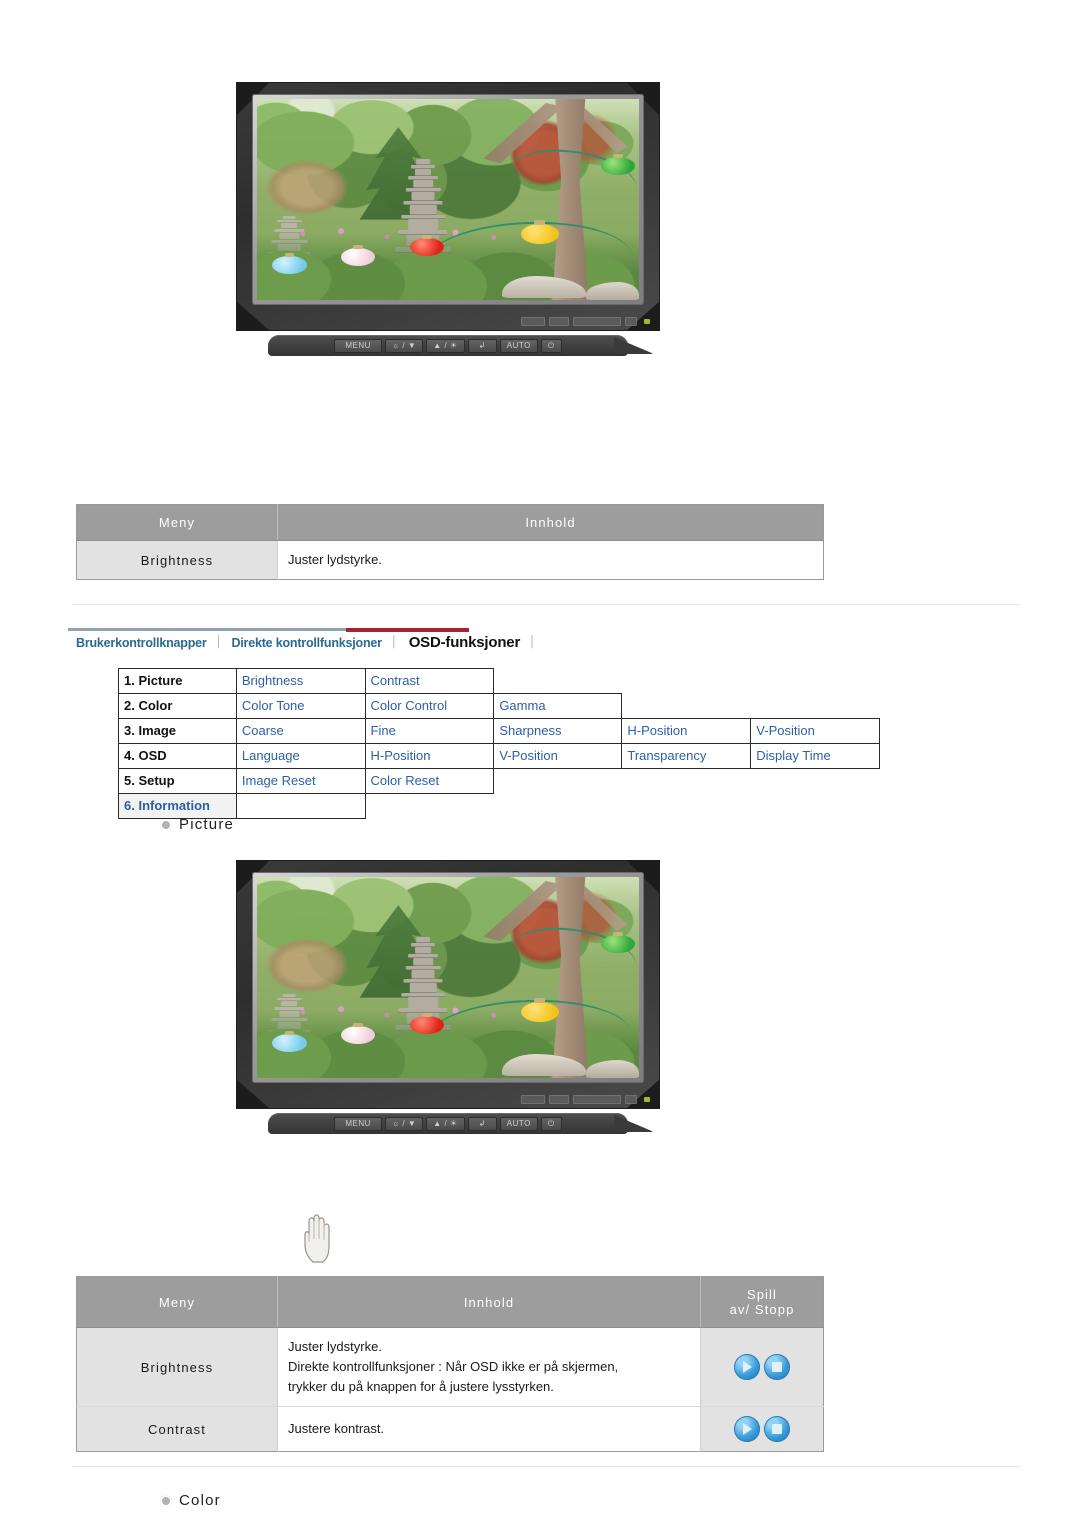 The width and height of the screenshot is (1080, 1528). I want to click on osd-grid-row-picture: 1. Picture Brightness Contrast, so click(499, 681).